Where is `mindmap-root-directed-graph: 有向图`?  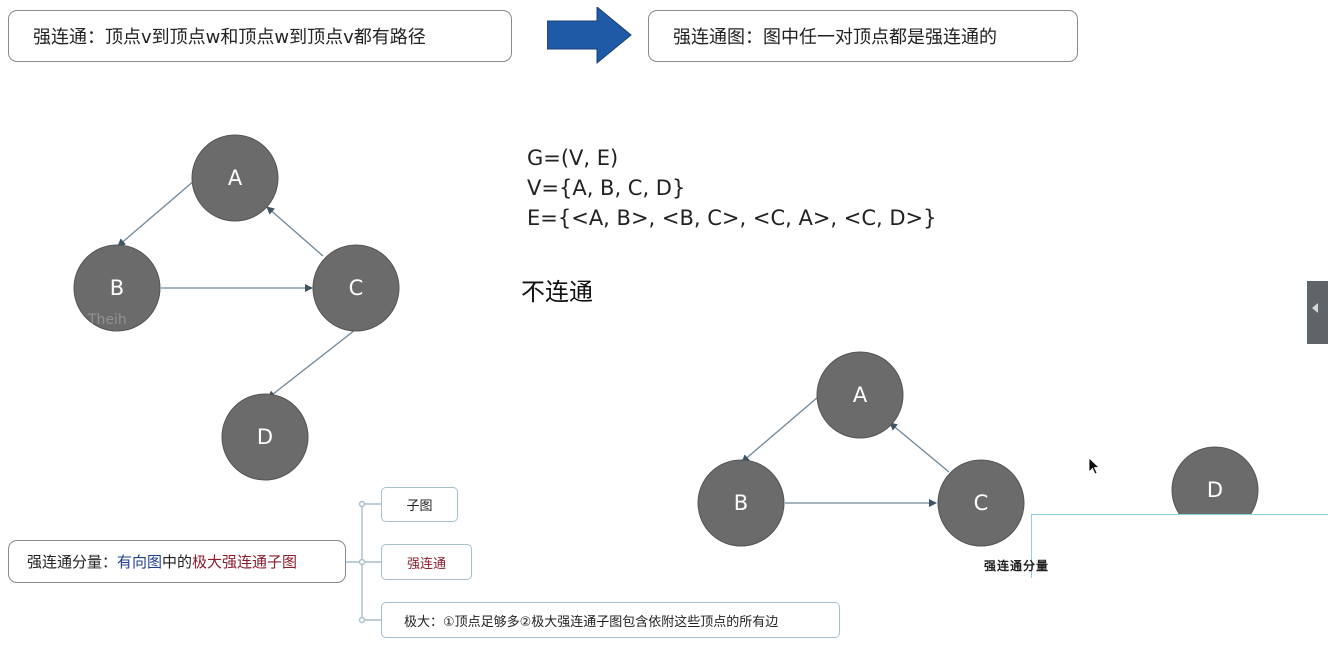 mindmap-root-directed-graph: 有向图 is located at coordinates (140, 562).